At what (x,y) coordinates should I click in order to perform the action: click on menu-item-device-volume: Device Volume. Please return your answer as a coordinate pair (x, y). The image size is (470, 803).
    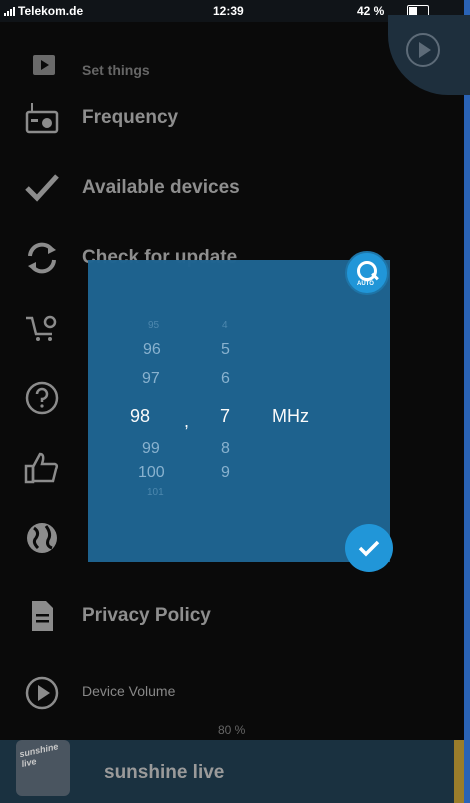
    Looking at the image, I should click on (232, 695).